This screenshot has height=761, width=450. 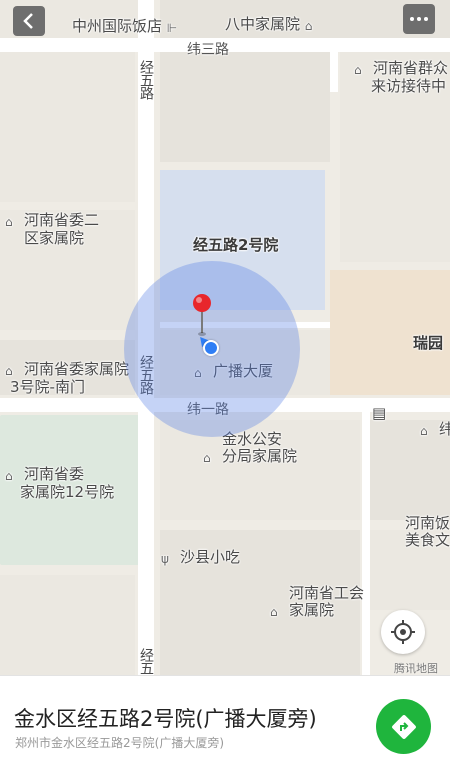 What do you see at coordinates (52, 220) in the screenshot?
I see `poi-henan-committee-2: ⌂ 河南省委二` at bounding box center [52, 220].